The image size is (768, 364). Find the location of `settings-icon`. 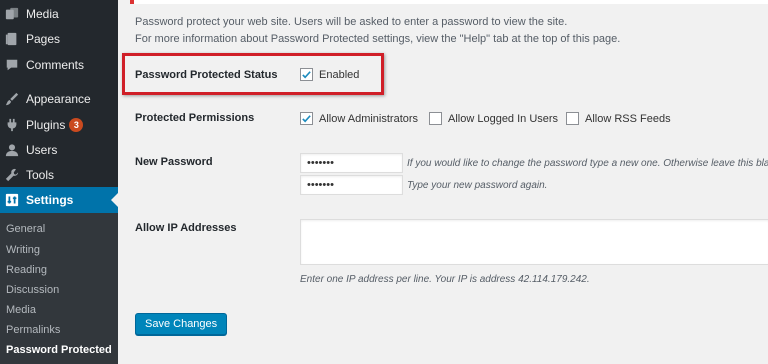

settings-icon is located at coordinates (12, 200).